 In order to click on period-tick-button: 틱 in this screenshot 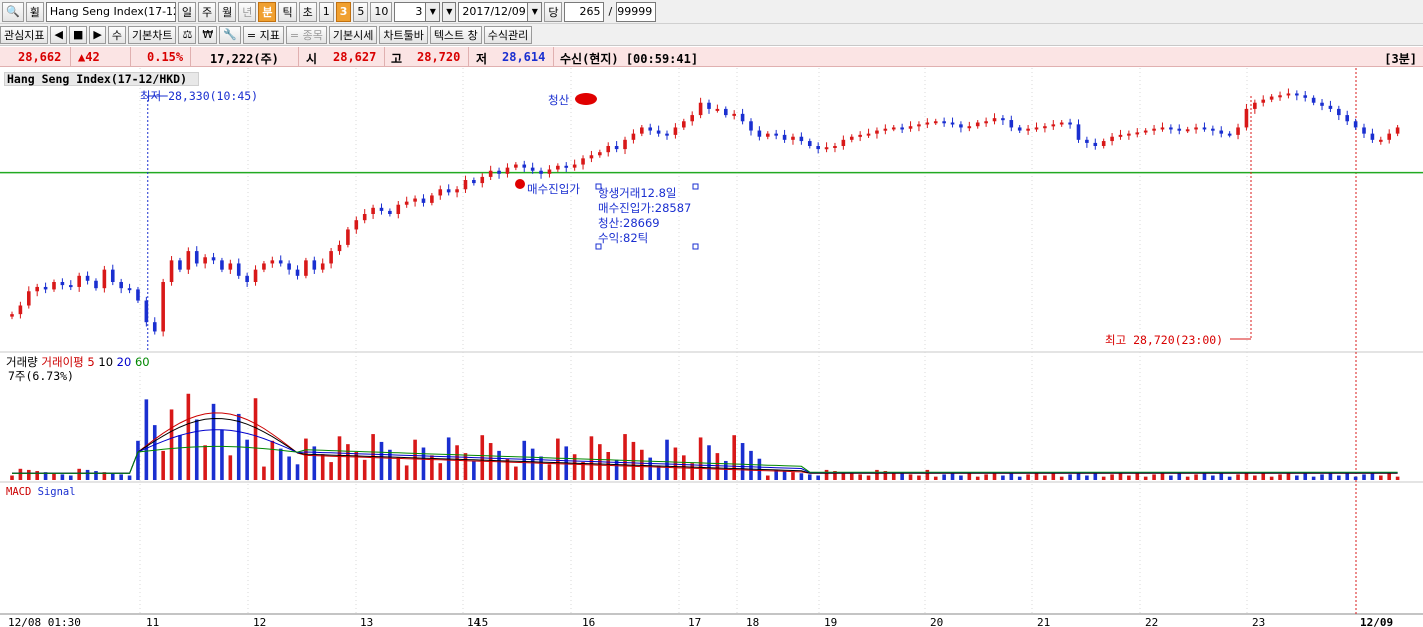, I will do `click(287, 11)`.